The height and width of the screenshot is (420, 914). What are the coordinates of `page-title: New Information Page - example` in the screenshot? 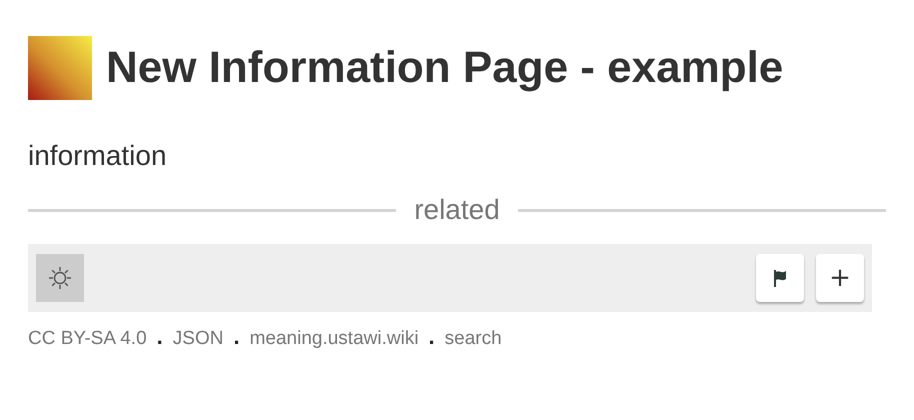 It's located at (445, 68).